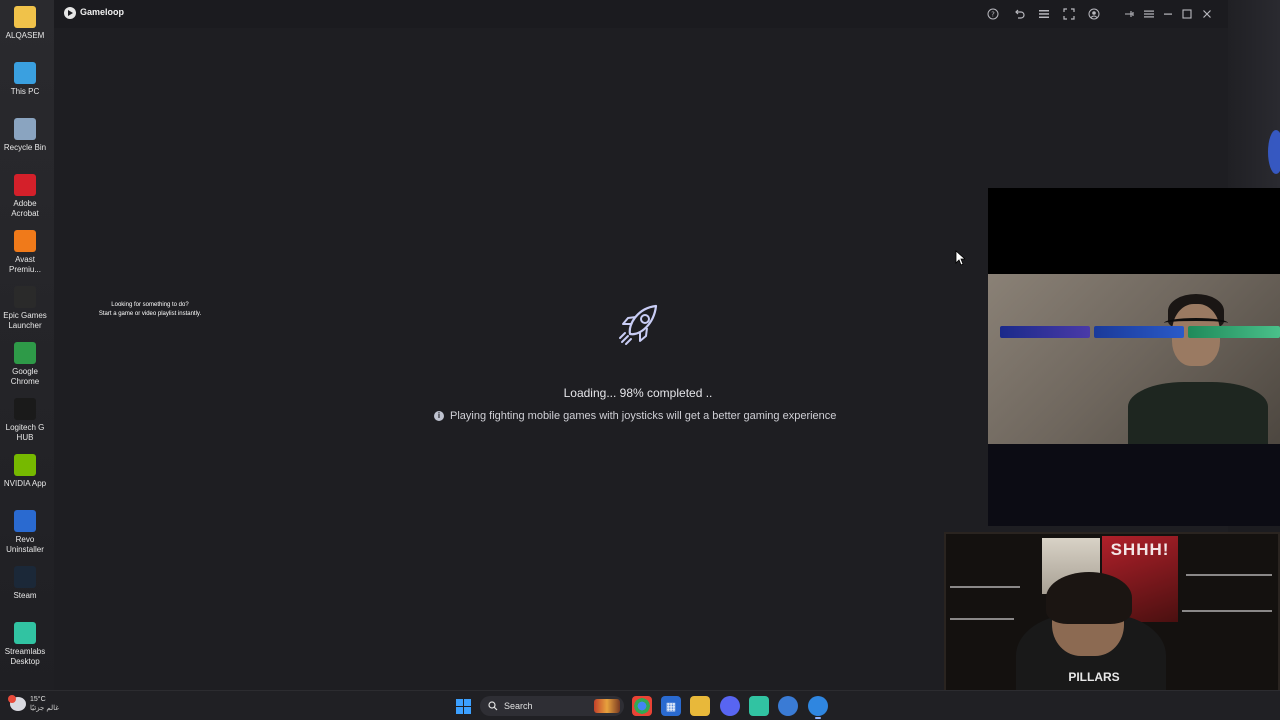 This screenshot has height=720, width=1280. I want to click on gameloop-logo-icon, so click(70, 13).